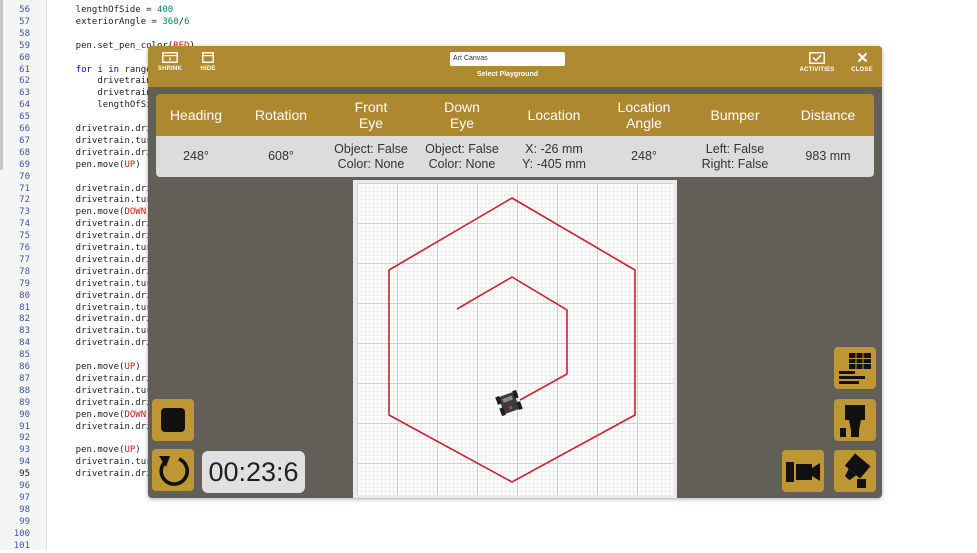  I want to click on shrink-label: SHRINK, so click(170, 69).